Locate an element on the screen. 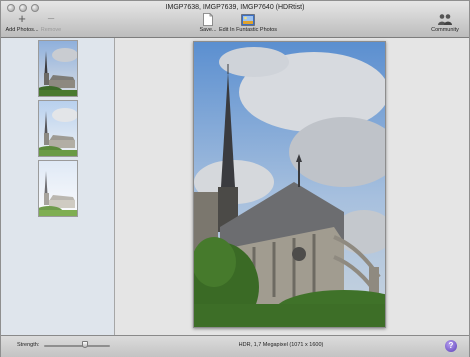  community-button: Community is located at coordinates (445, 22).